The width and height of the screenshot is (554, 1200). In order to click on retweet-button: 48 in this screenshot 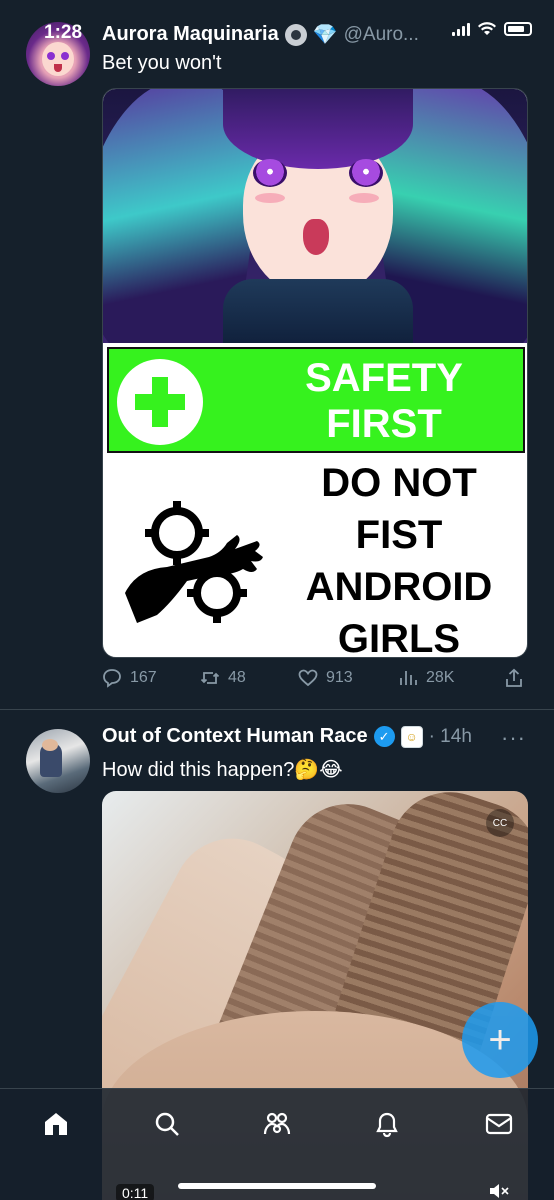, I will do `click(223, 678)`.